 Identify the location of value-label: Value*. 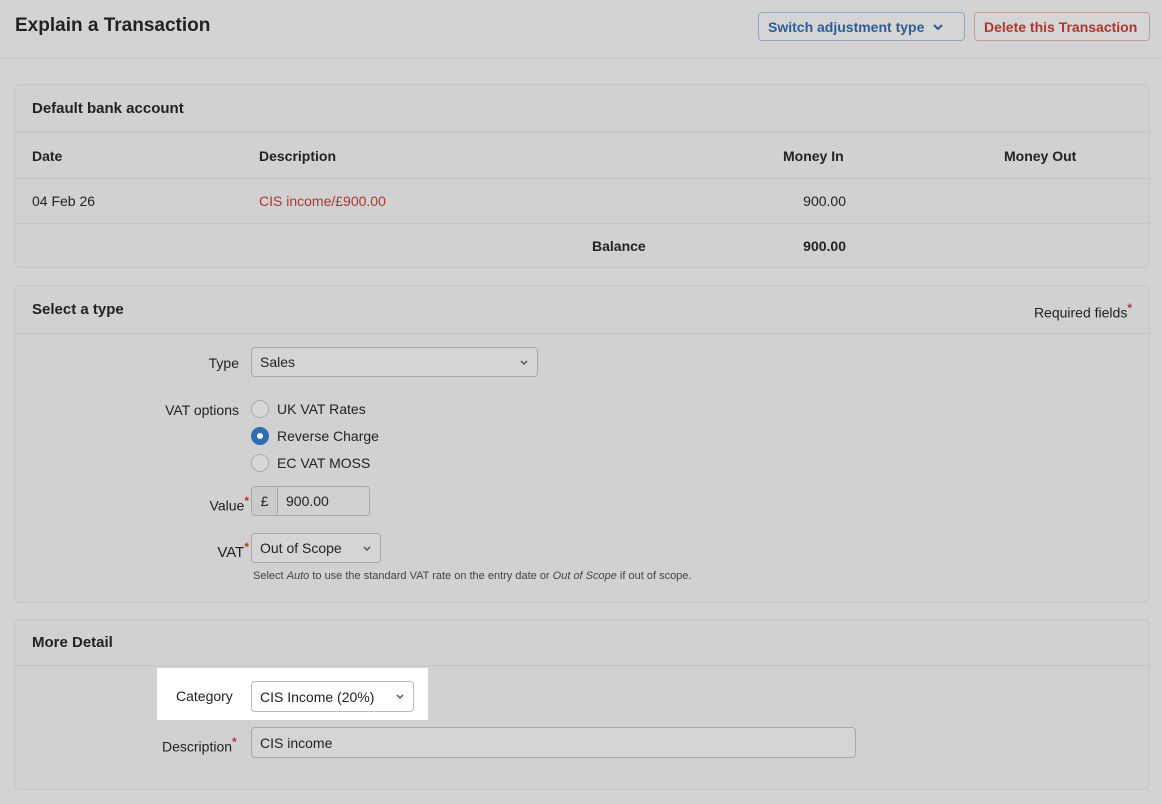
(229, 504).